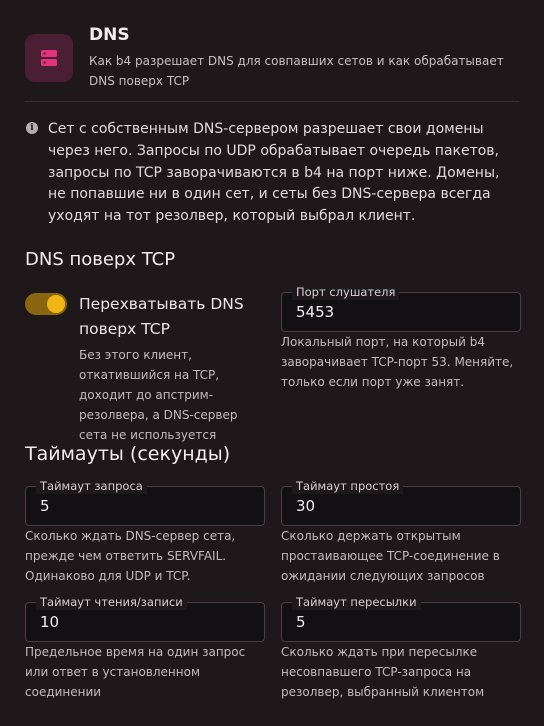  Describe the element at coordinates (346, 292) in the screenshot. I see `listener-port-label: Порт слушателя` at that location.